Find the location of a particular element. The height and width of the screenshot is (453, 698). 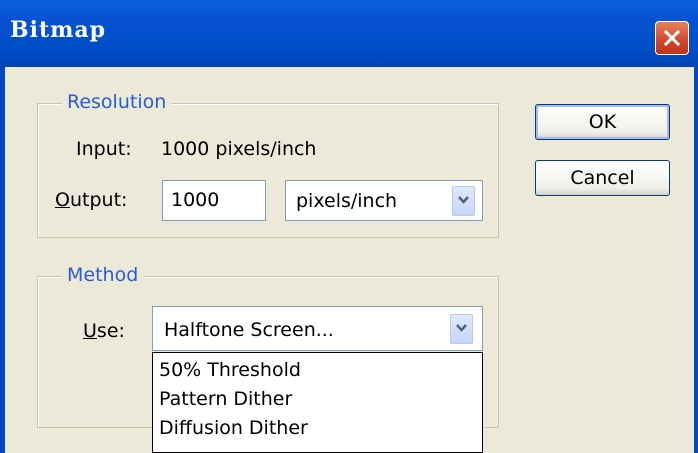

use-label-text: se: is located at coordinates (110, 331).